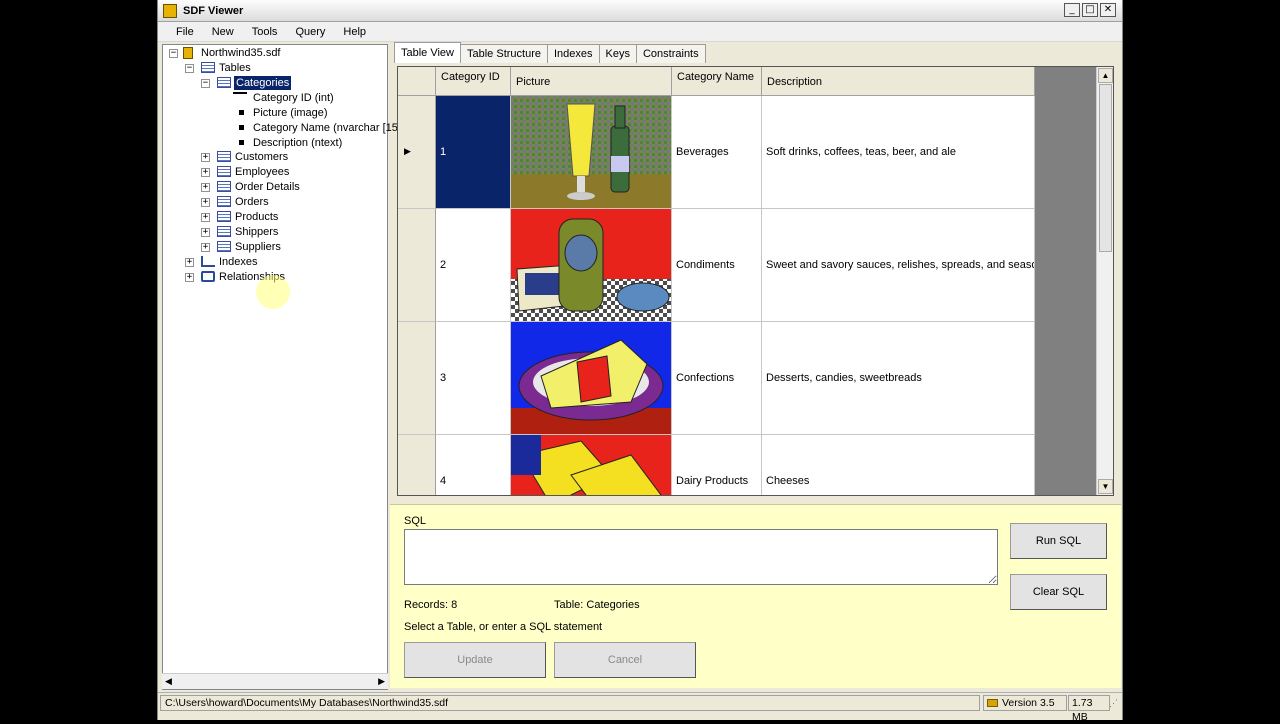  I want to click on tab-keys: Keys, so click(617, 53).